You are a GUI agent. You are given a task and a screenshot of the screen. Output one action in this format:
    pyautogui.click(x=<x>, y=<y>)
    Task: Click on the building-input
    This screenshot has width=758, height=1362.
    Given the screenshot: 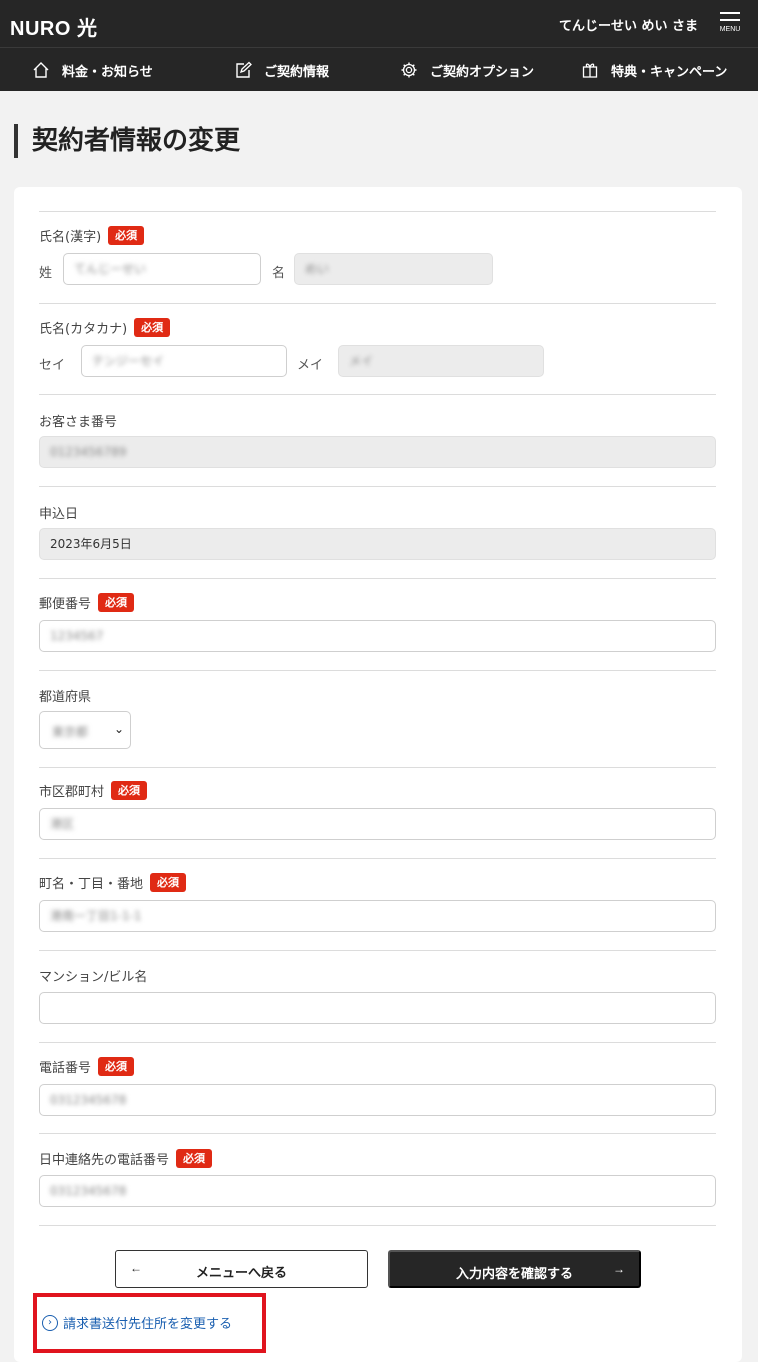 What is the action you would take?
    pyautogui.click(x=377, y=1008)
    